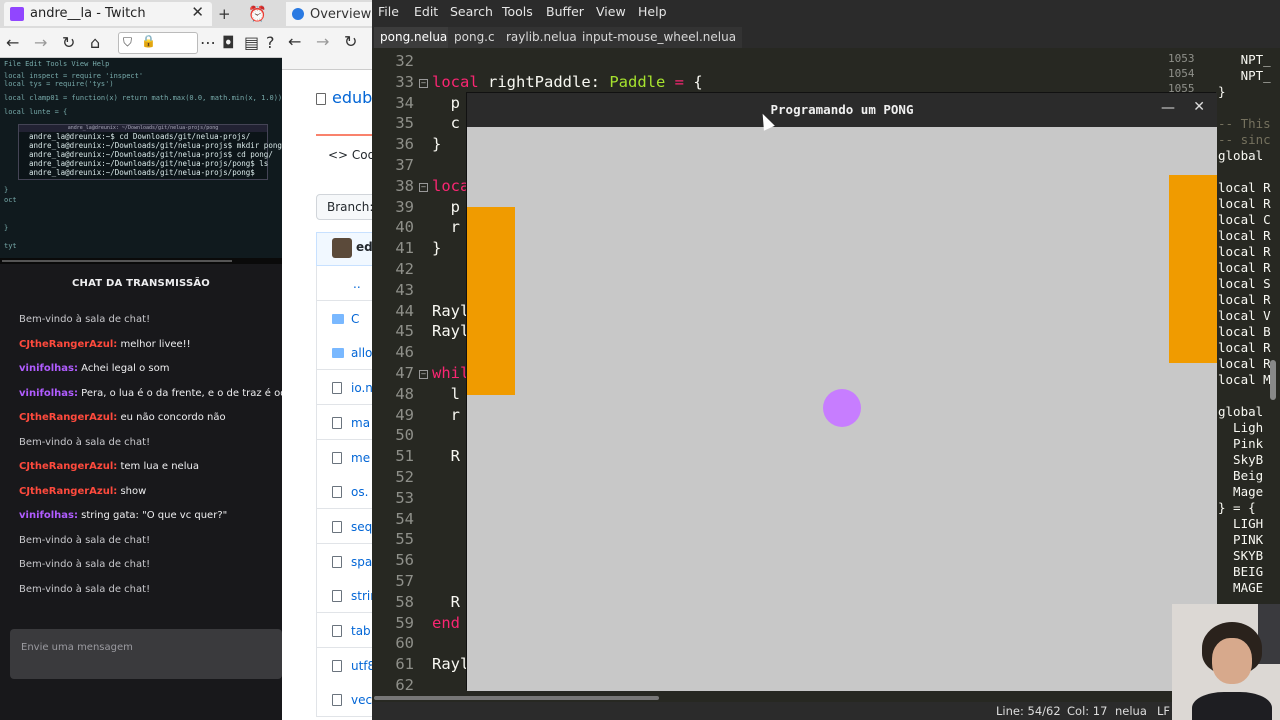 This screenshot has width=1280, height=720. Describe the element at coordinates (346, 154) in the screenshot. I see `tab-code: <> Cod` at that location.